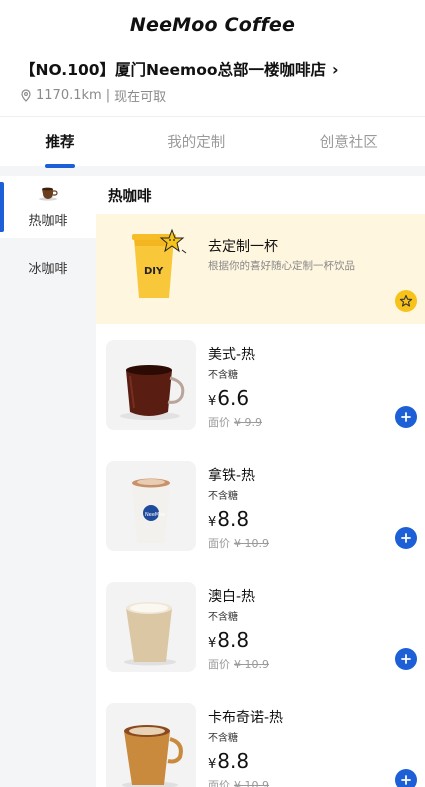 The image size is (425, 787). What do you see at coordinates (48, 207) in the screenshot?
I see `category-hot-coffee: 热咖啡` at bounding box center [48, 207].